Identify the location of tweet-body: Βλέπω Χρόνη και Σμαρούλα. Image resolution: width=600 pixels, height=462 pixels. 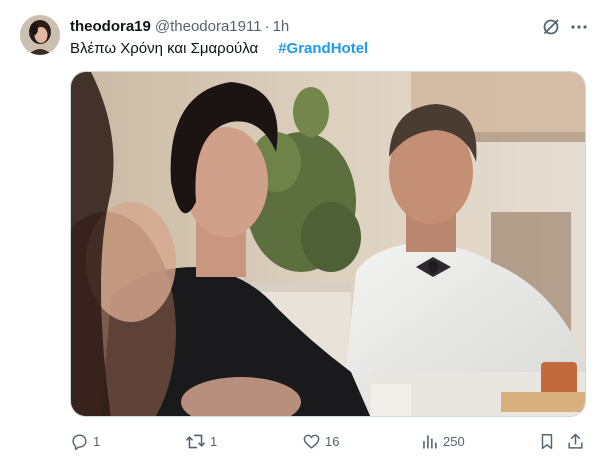
(164, 48).